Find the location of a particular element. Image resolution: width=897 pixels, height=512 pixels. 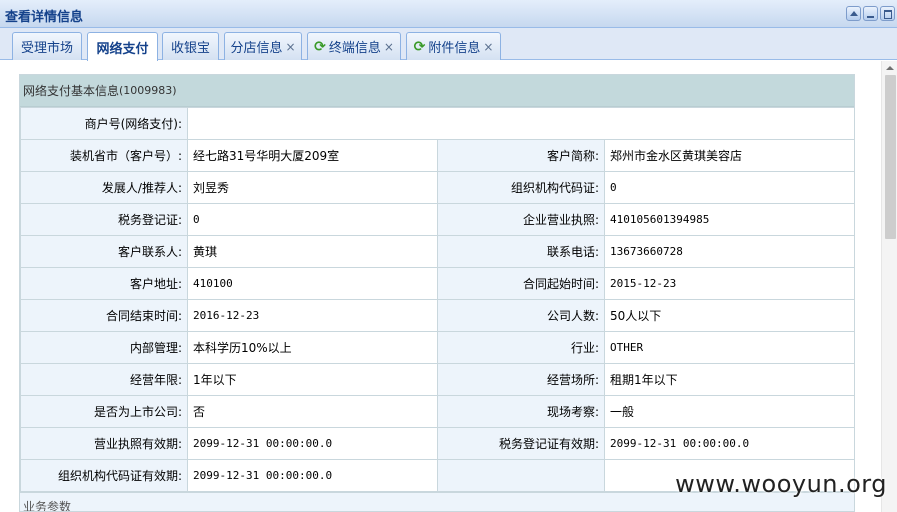

table-row: 经营年限: 1年以下 经营场所: 租期1年以下 is located at coordinates (437, 379).